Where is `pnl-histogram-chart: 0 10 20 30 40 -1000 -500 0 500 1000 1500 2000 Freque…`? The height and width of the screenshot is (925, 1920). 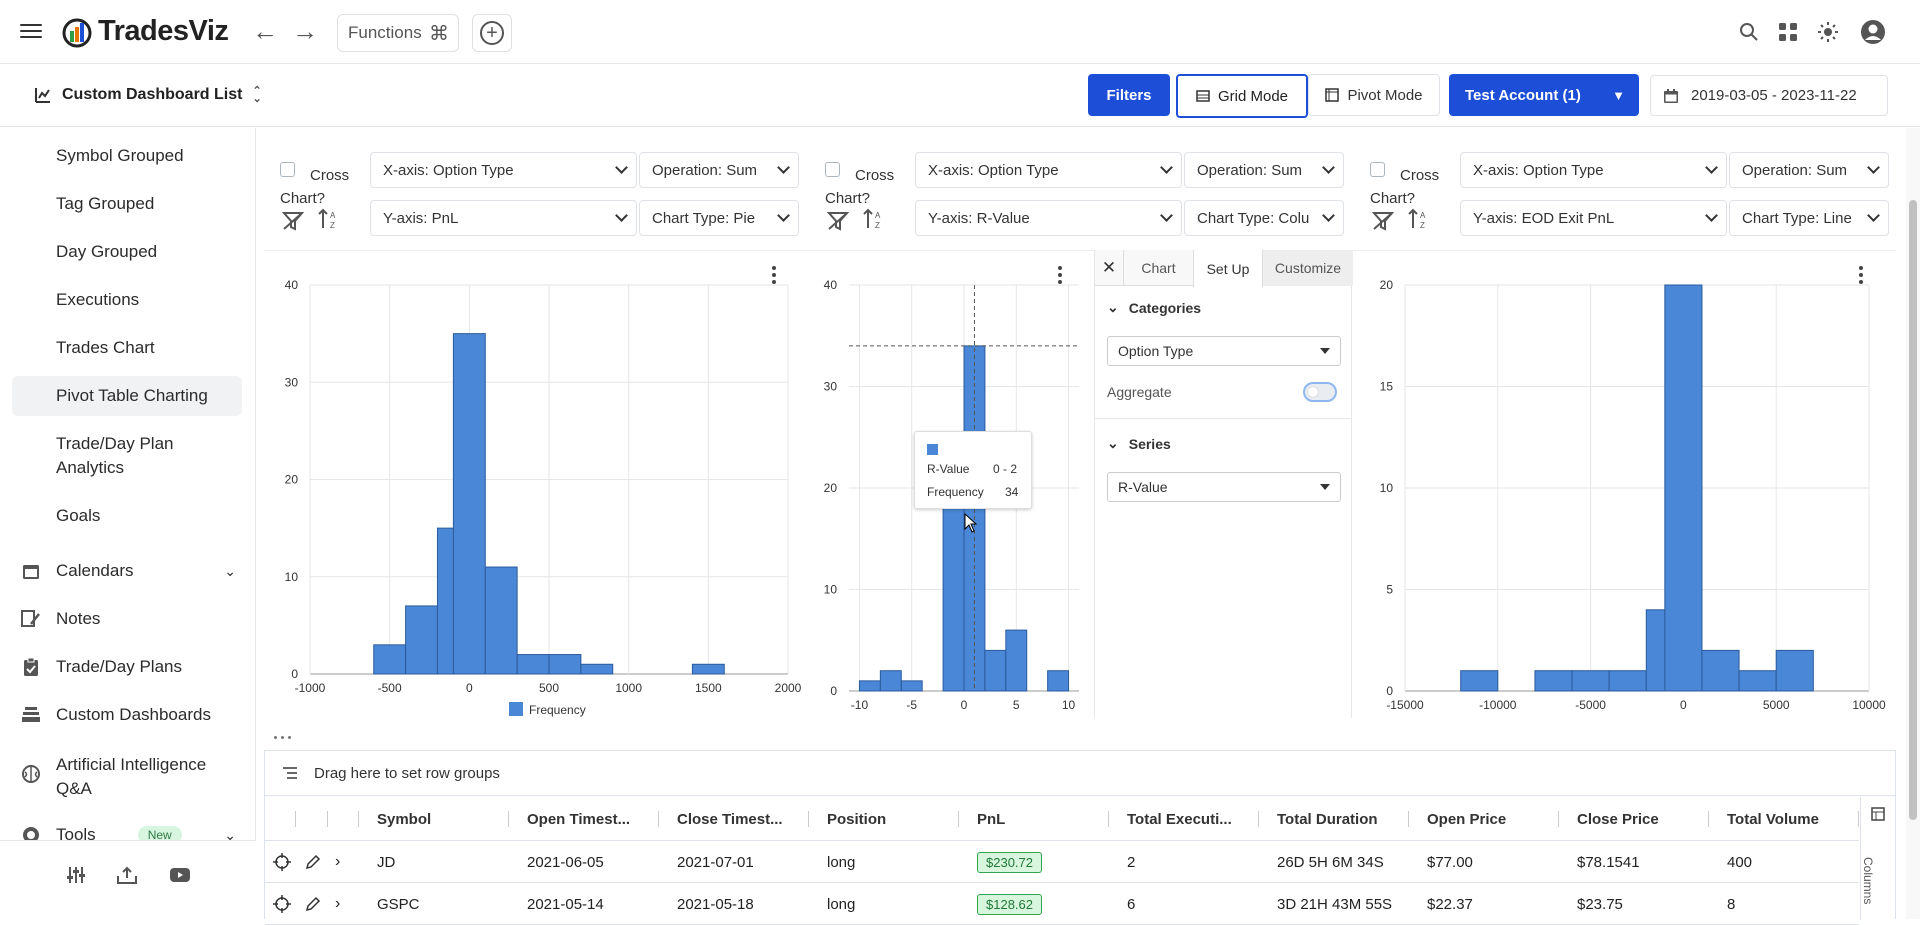
pnl-histogram-chart: 0 10 20 30 40 -1000 -500 0 500 1000 1500 2000 Freque… is located at coordinates (536, 485).